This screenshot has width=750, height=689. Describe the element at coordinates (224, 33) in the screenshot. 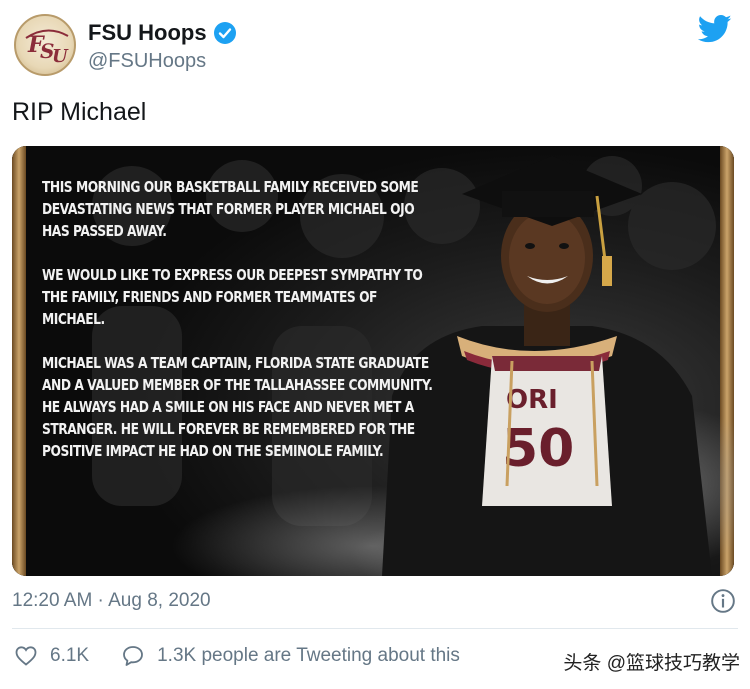

I see `verified-badge-icon` at that location.